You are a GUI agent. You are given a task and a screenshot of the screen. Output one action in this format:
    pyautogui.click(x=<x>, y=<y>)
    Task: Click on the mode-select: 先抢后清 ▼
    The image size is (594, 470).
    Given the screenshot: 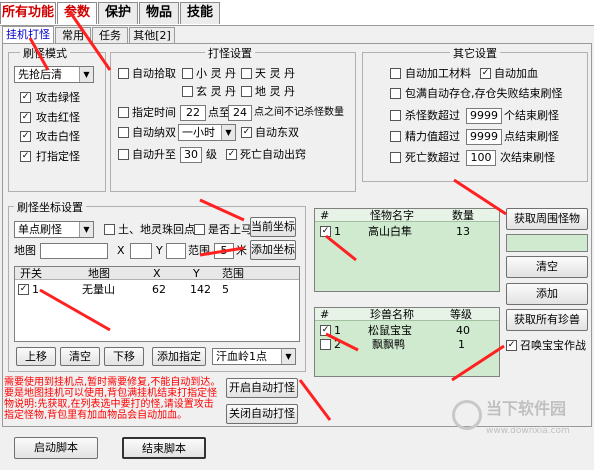 What is the action you would take?
    pyautogui.click(x=54, y=74)
    